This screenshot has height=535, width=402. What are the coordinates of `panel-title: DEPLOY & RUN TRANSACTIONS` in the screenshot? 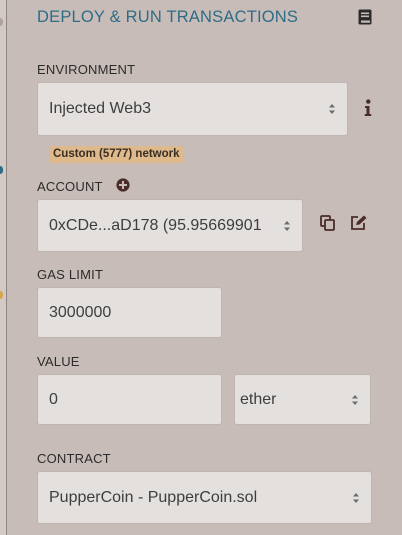 It's located at (168, 17).